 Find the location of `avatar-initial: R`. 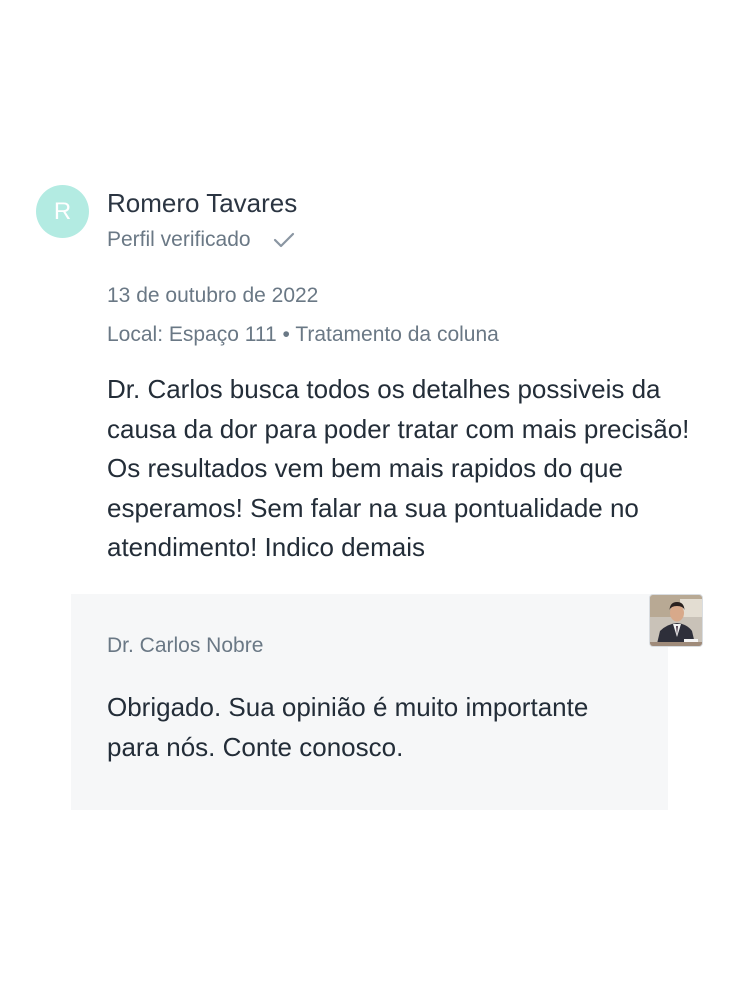

avatar-initial: R is located at coordinates (62, 211).